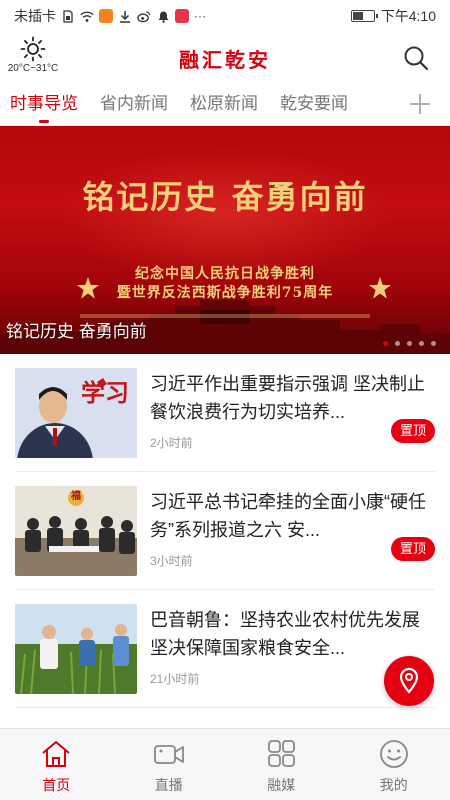 The image size is (450, 800). What do you see at coordinates (76, 413) in the screenshot?
I see `news-thumbnail: 学习` at bounding box center [76, 413].